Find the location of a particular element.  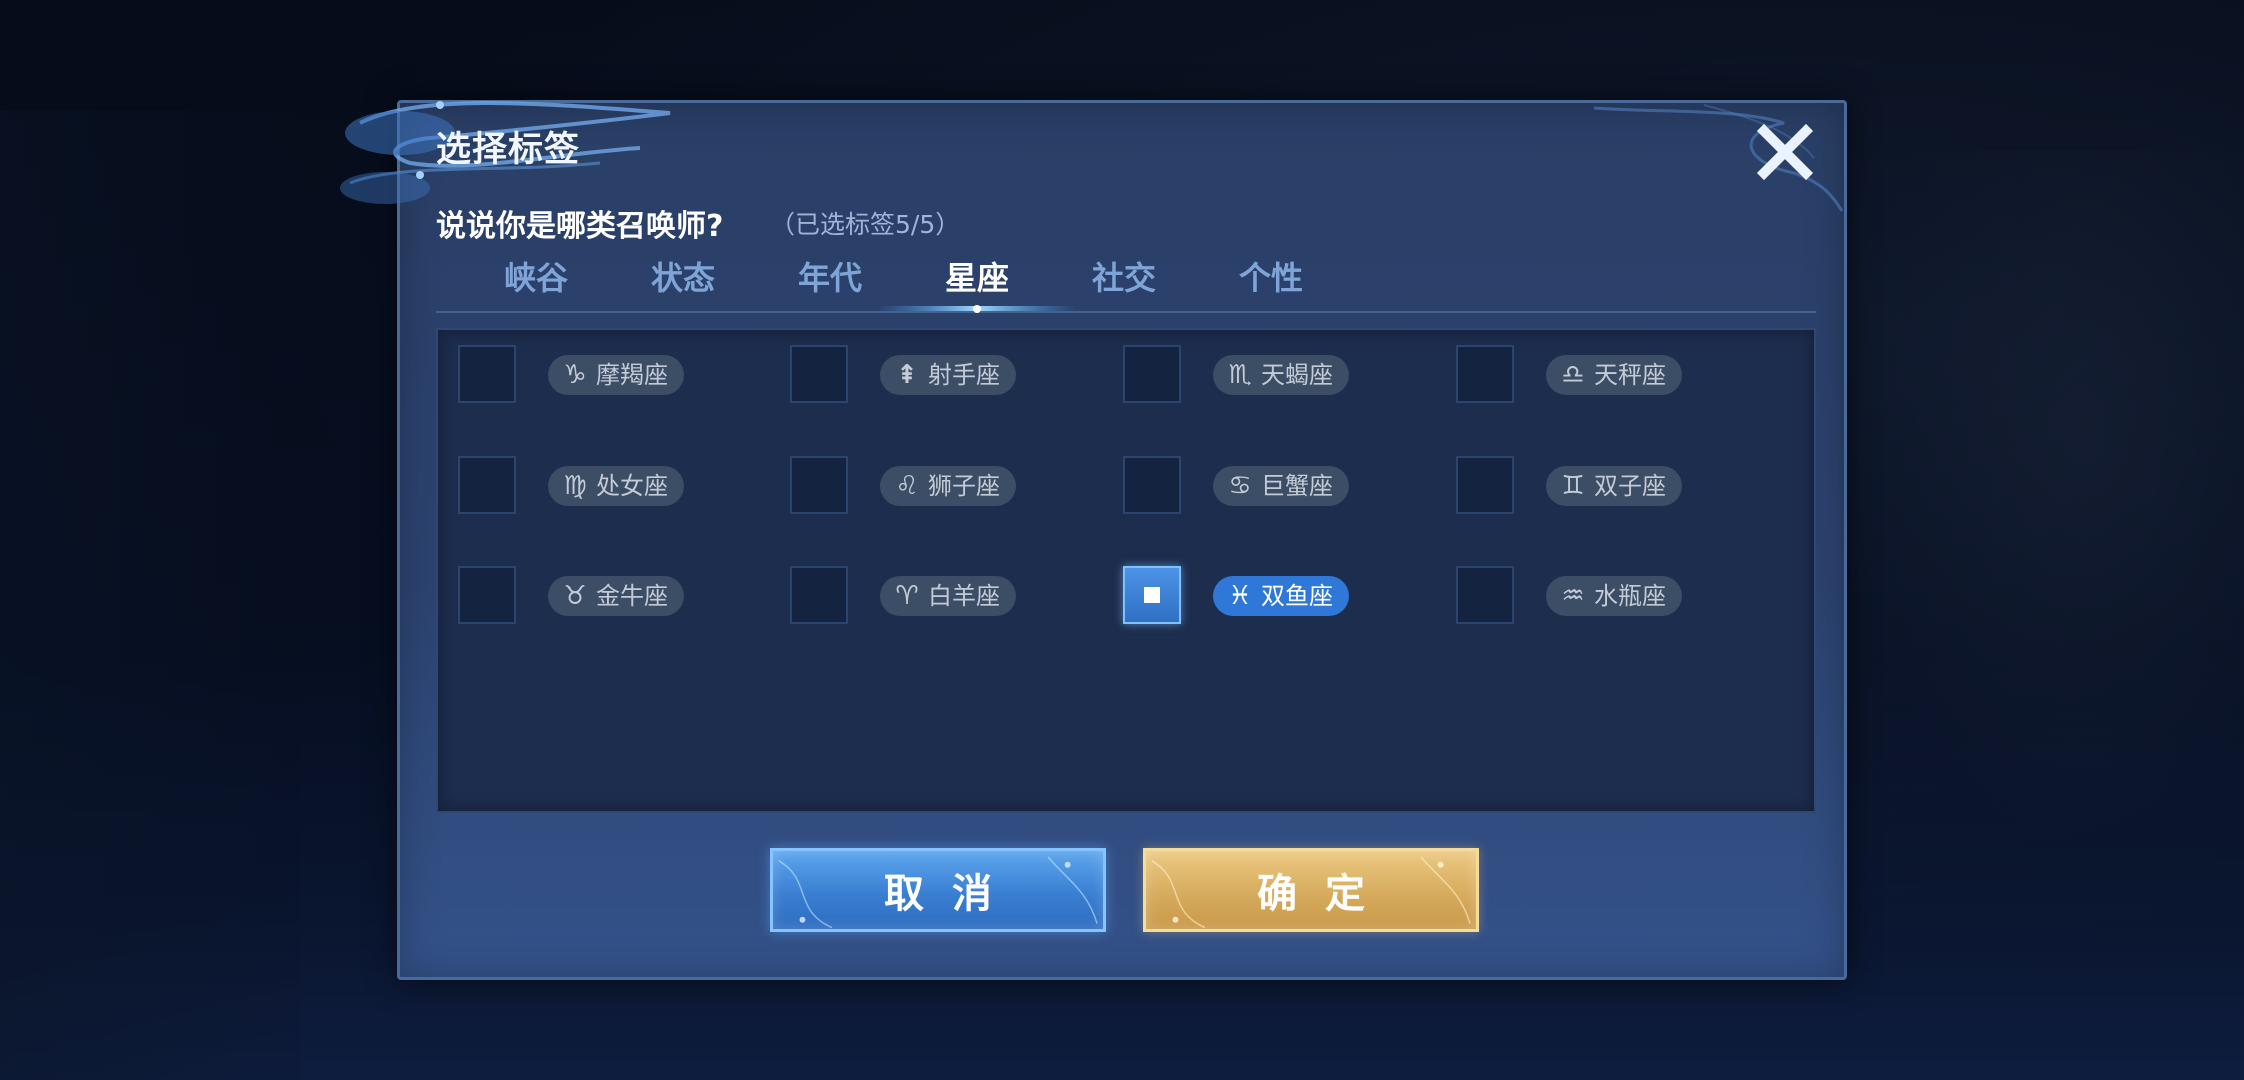

tag-aries: ♈ 白羊座 is located at coordinates (948, 596).